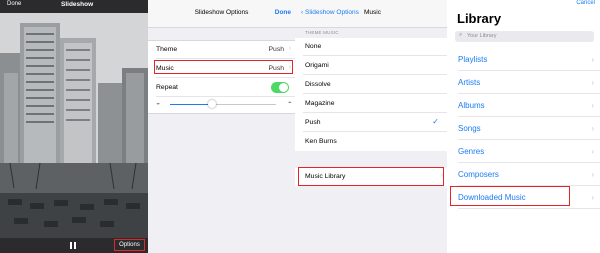 The width and height of the screenshot is (600, 253). Describe the element at coordinates (461, 35) in the screenshot. I see `search-icon: ⌕` at that location.